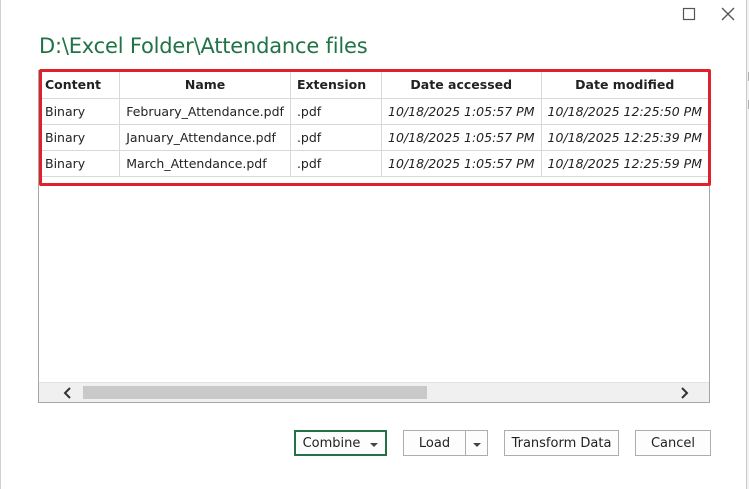  Describe the element at coordinates (625, 137) in the screenshot. I see `cell-date-modified: 10/18/2025 12:25:39 PM` at that location.